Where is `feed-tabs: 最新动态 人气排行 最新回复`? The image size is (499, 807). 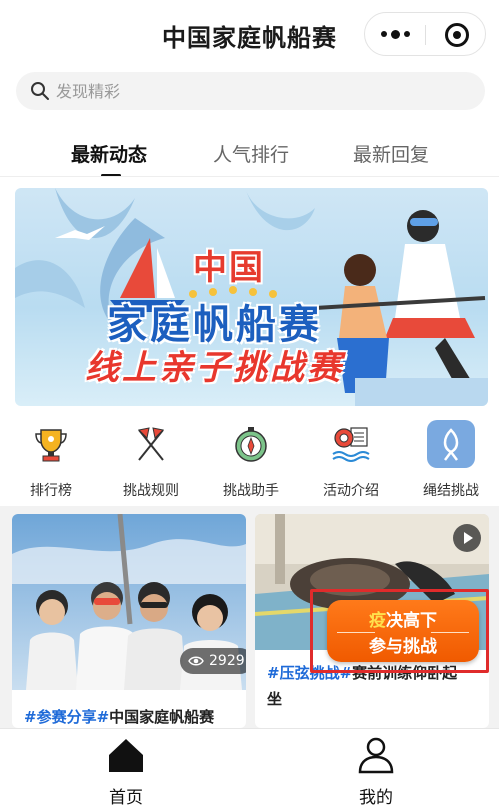 feed-tabs: 最新动态 人气排行 最新回复 is located at coordinates (249, 152).